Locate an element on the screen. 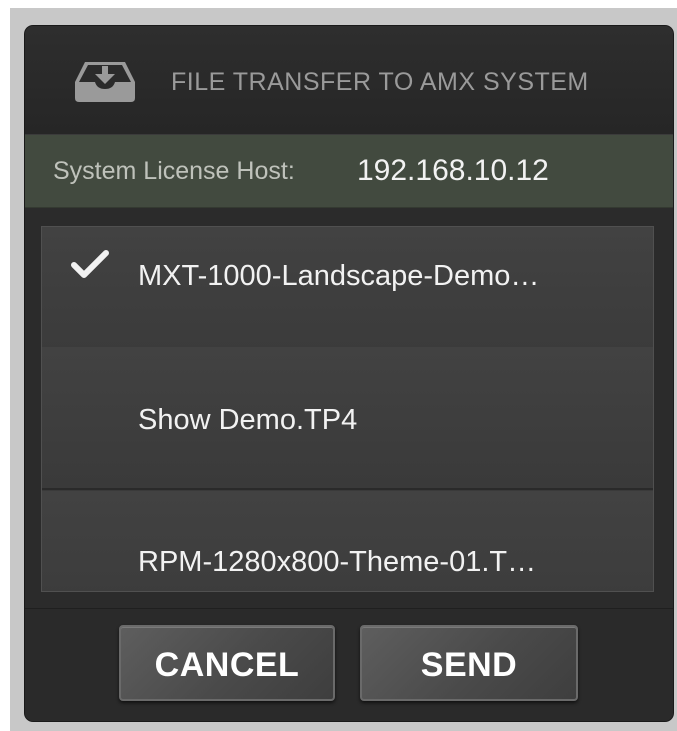 Image resolution: width=677 pixels, height=731 pixels. license-host-bar: System License Host: 192.168.10.12 is located at coordinates (349, 171).